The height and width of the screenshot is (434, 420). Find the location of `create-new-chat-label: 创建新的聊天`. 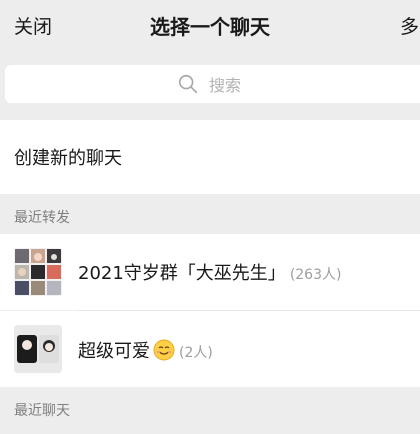

create-new-chat-label: 创建新的聊天 is located at coordinates (68, 158).